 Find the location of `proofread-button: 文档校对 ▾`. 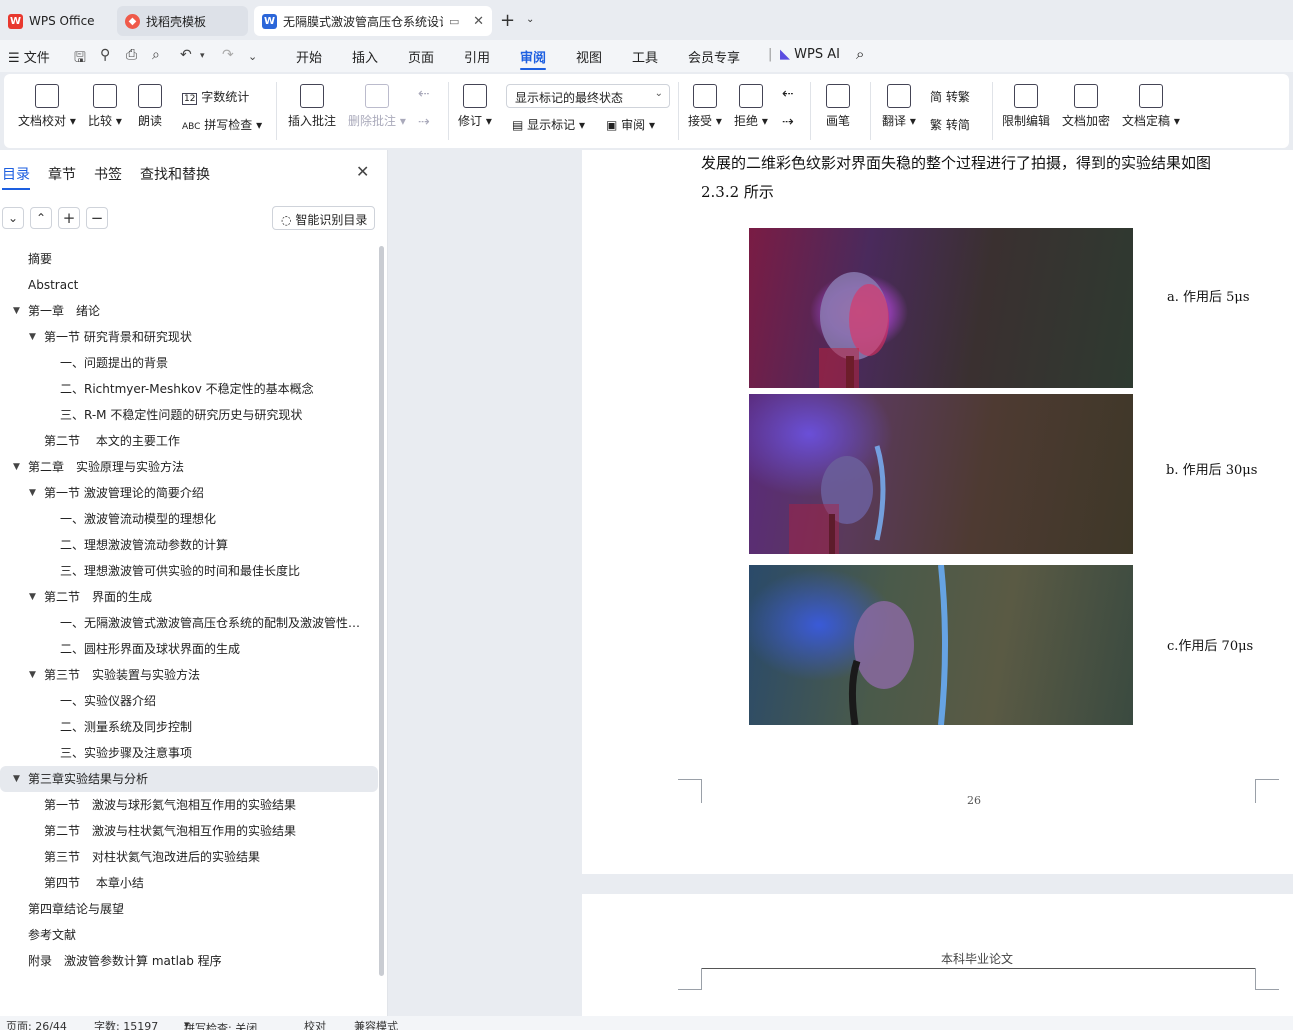

proofread-button: 文档校对 ▾ is located at coordinates (47, 106).